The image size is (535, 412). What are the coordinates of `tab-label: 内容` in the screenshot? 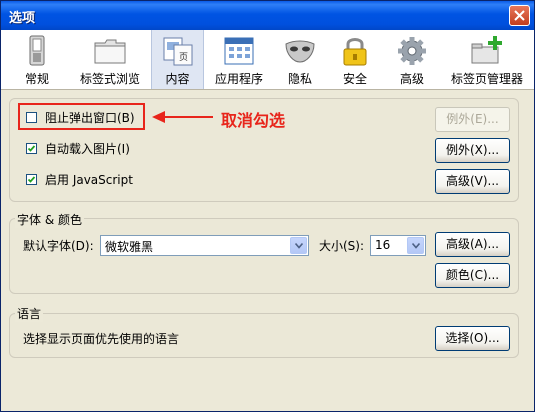 It's located at (177, 79).